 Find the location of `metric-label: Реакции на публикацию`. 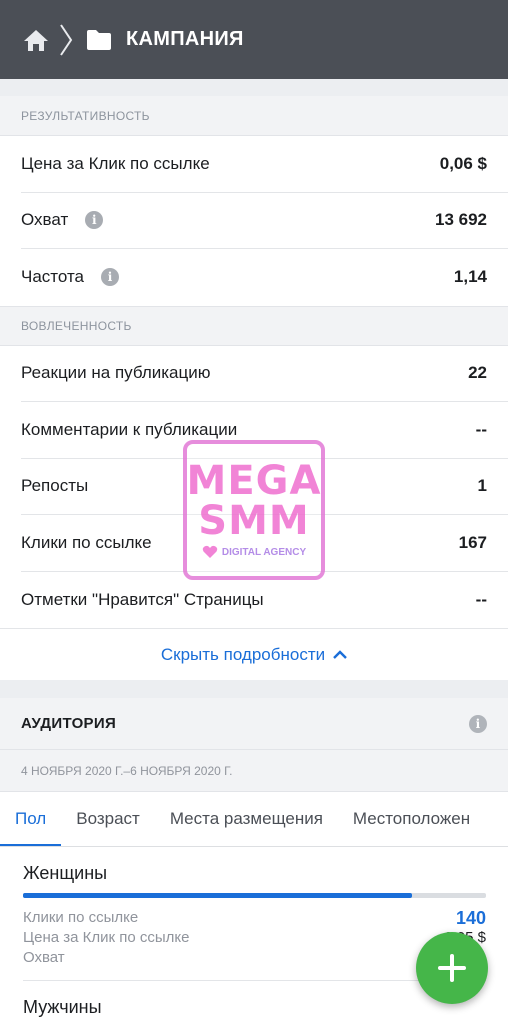

metric-label: Реакции на публикацию is located at coordinates (116, 373).